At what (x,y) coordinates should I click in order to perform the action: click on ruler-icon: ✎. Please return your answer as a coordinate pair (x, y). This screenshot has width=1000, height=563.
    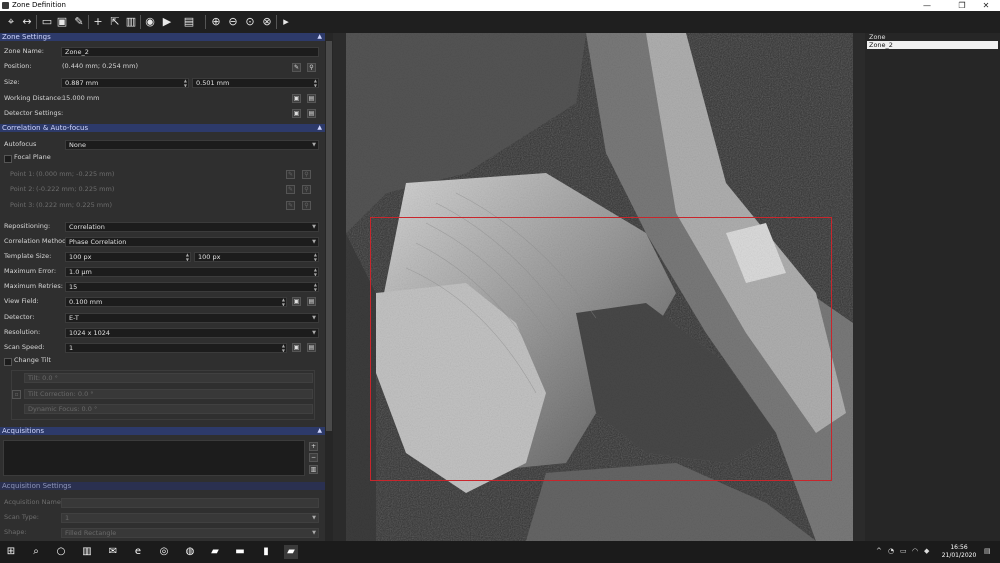
    Looking at the image, I should click on (79, 22).